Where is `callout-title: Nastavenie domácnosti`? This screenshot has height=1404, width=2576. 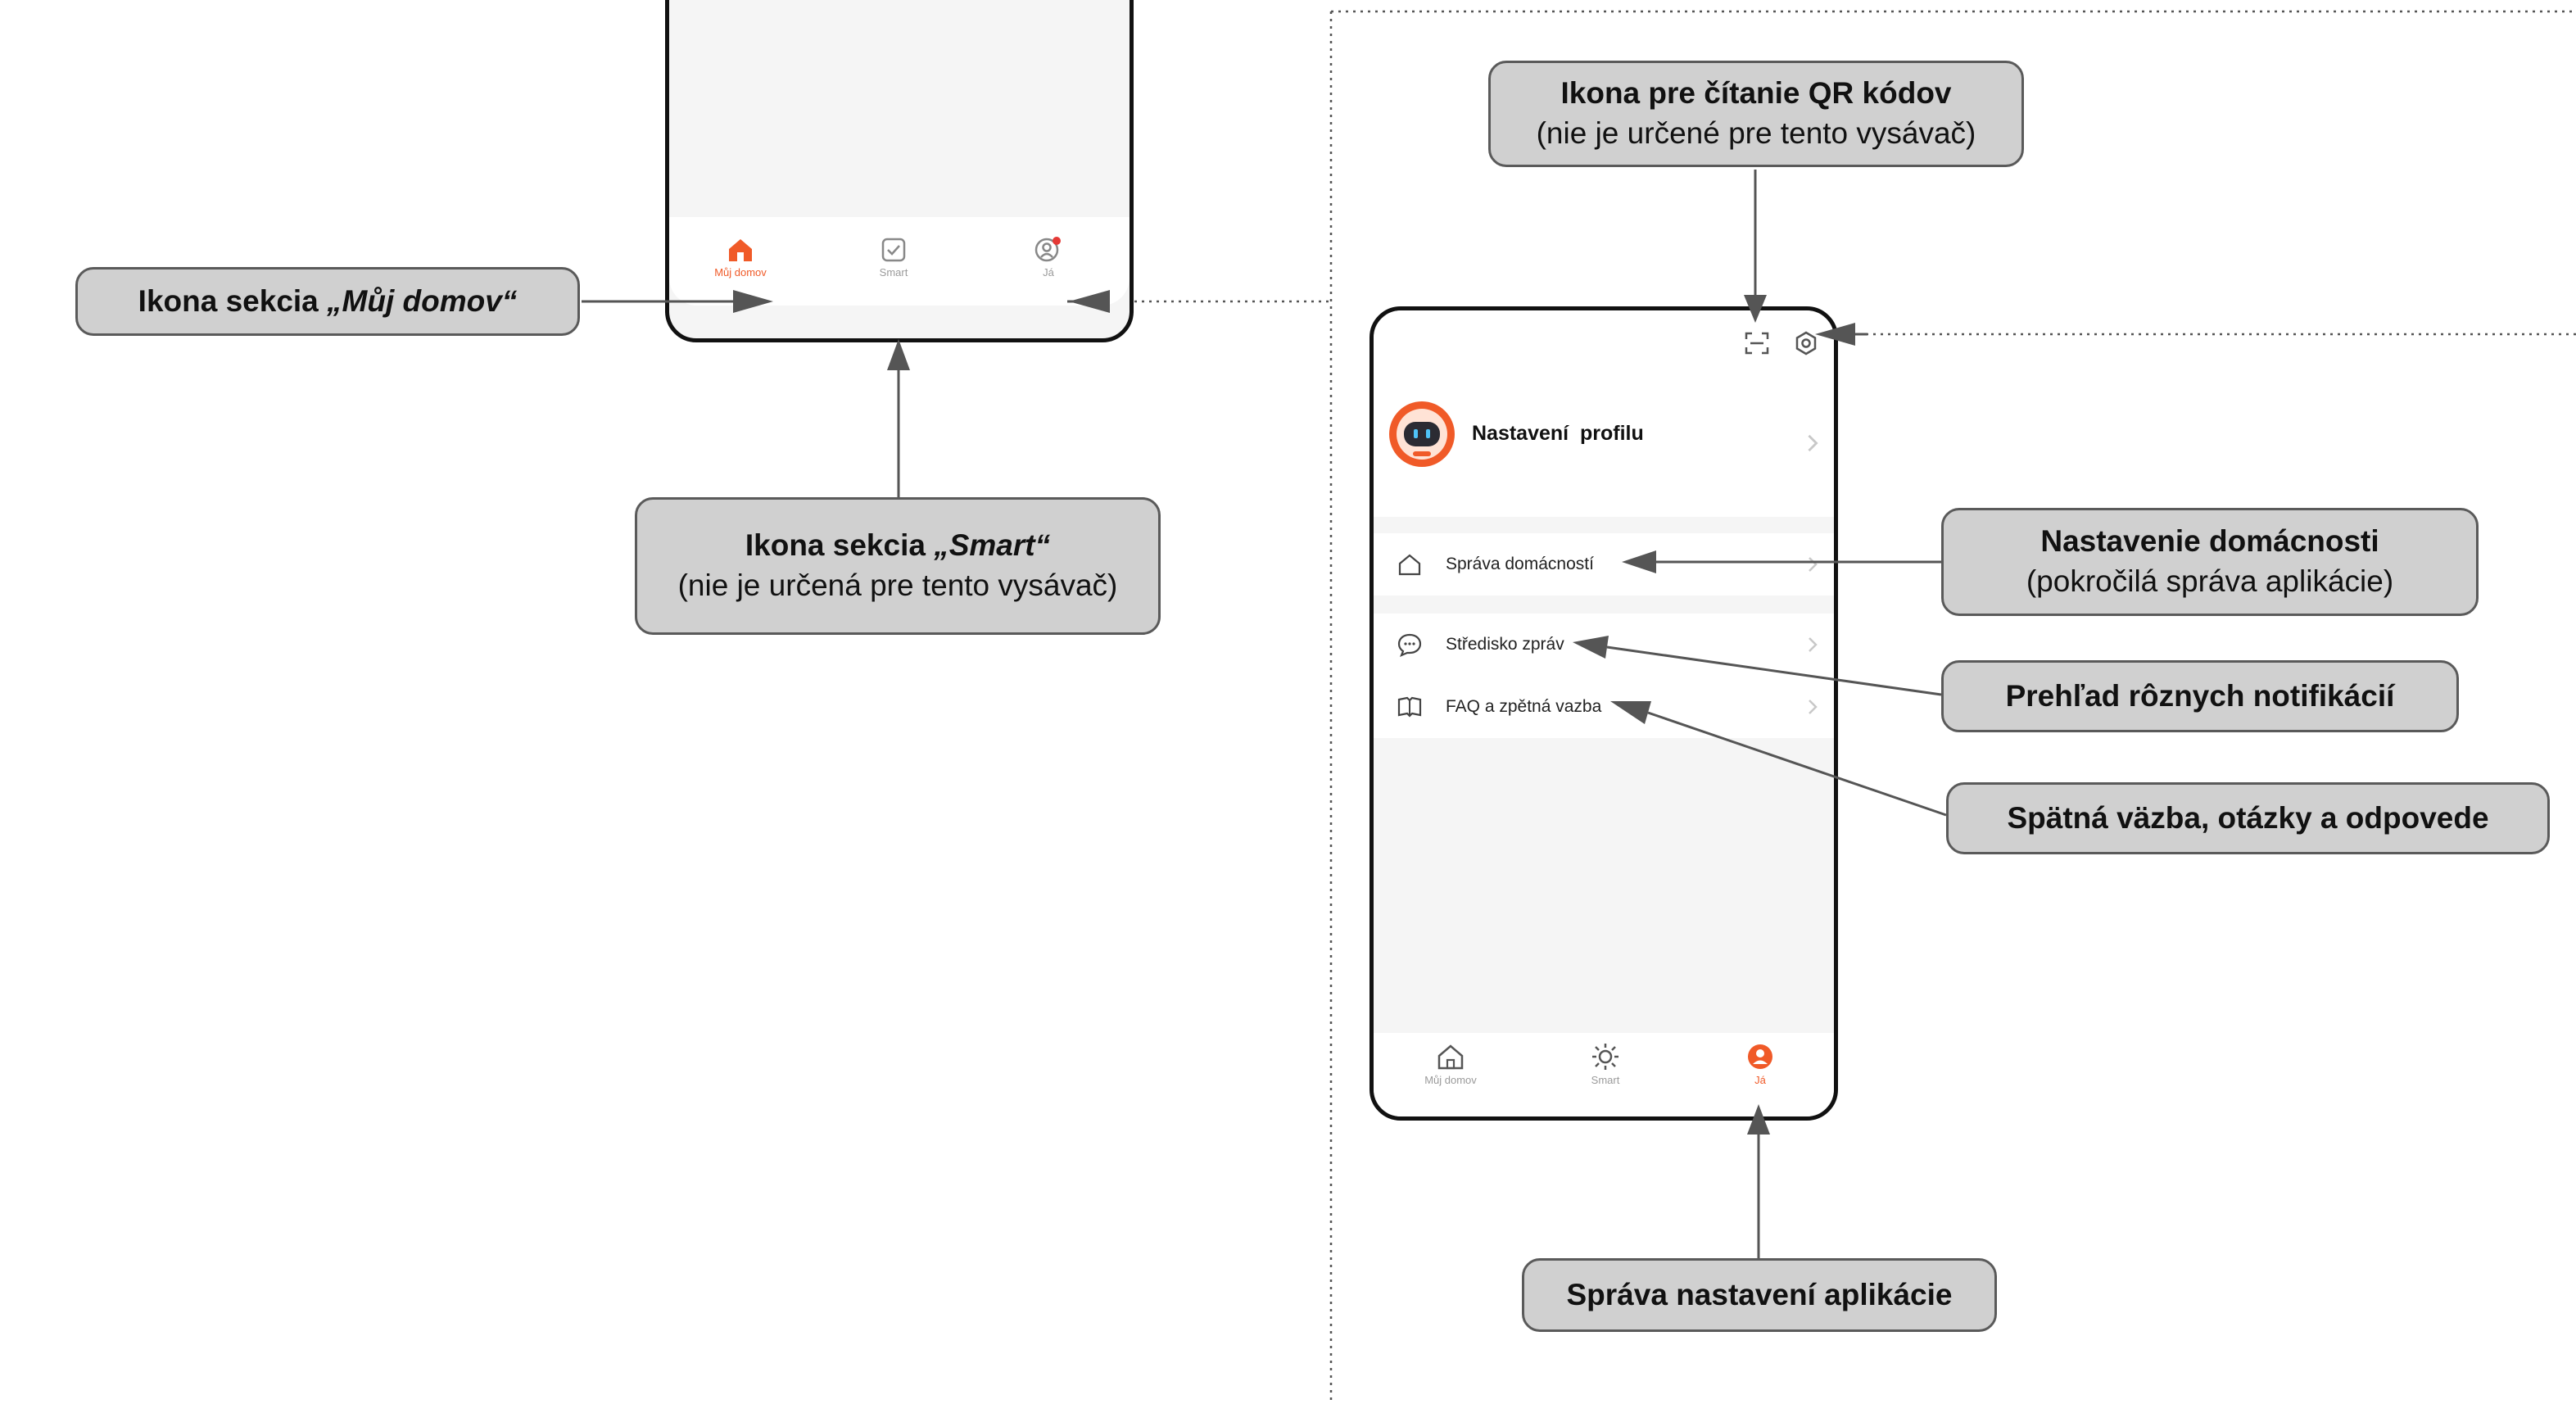
callout-title: Nastavenie domácnosti is located at coordinates (2209, 541).